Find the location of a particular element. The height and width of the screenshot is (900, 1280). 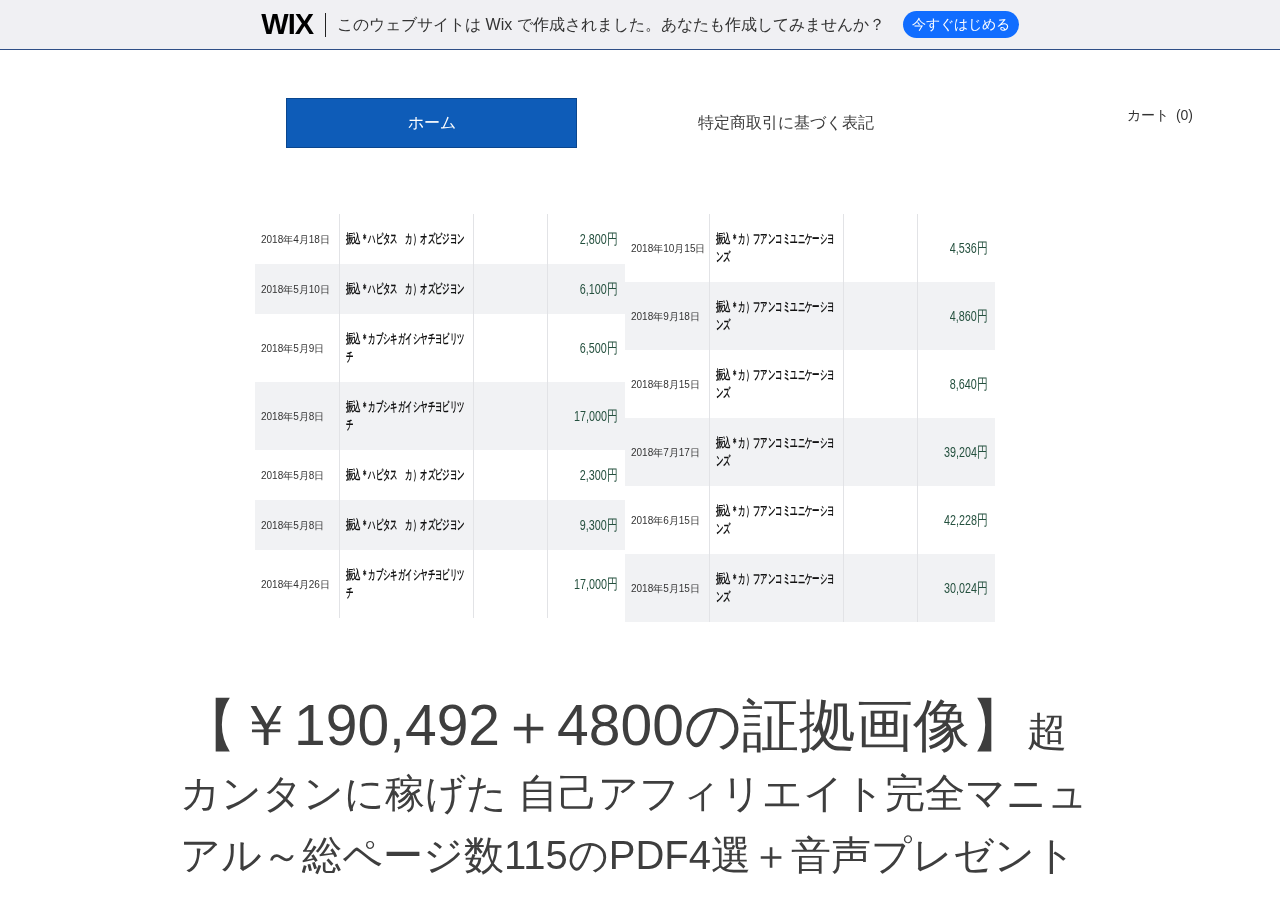

transaction-amount: 6,100円 is located at coordinates (599, 288).